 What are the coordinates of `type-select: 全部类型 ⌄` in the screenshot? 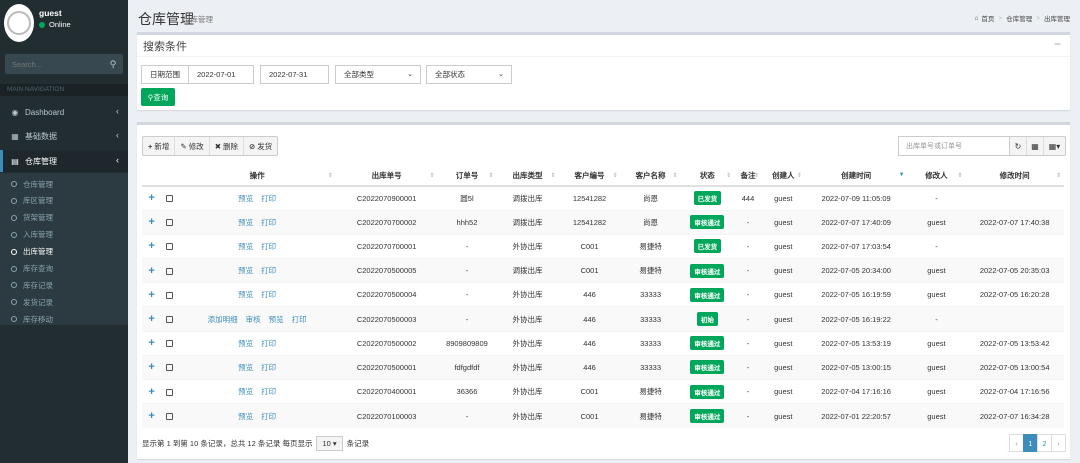 It's located at (378, 74).